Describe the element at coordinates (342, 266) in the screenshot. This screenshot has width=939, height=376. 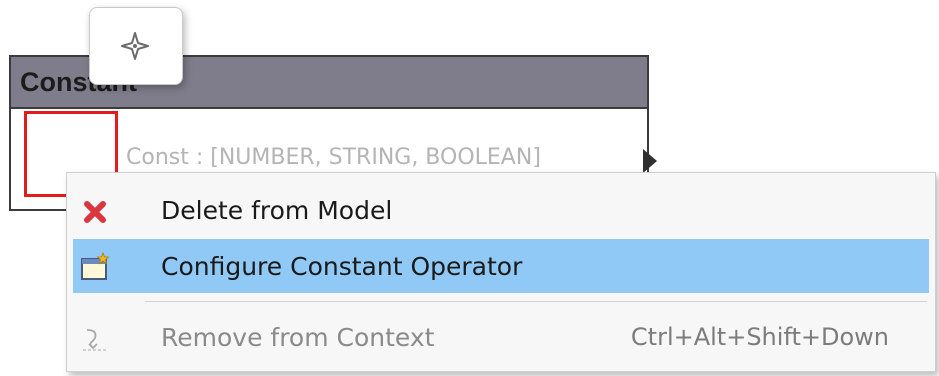
I see `menu-item-label: Configure Constant Operator` at that location.